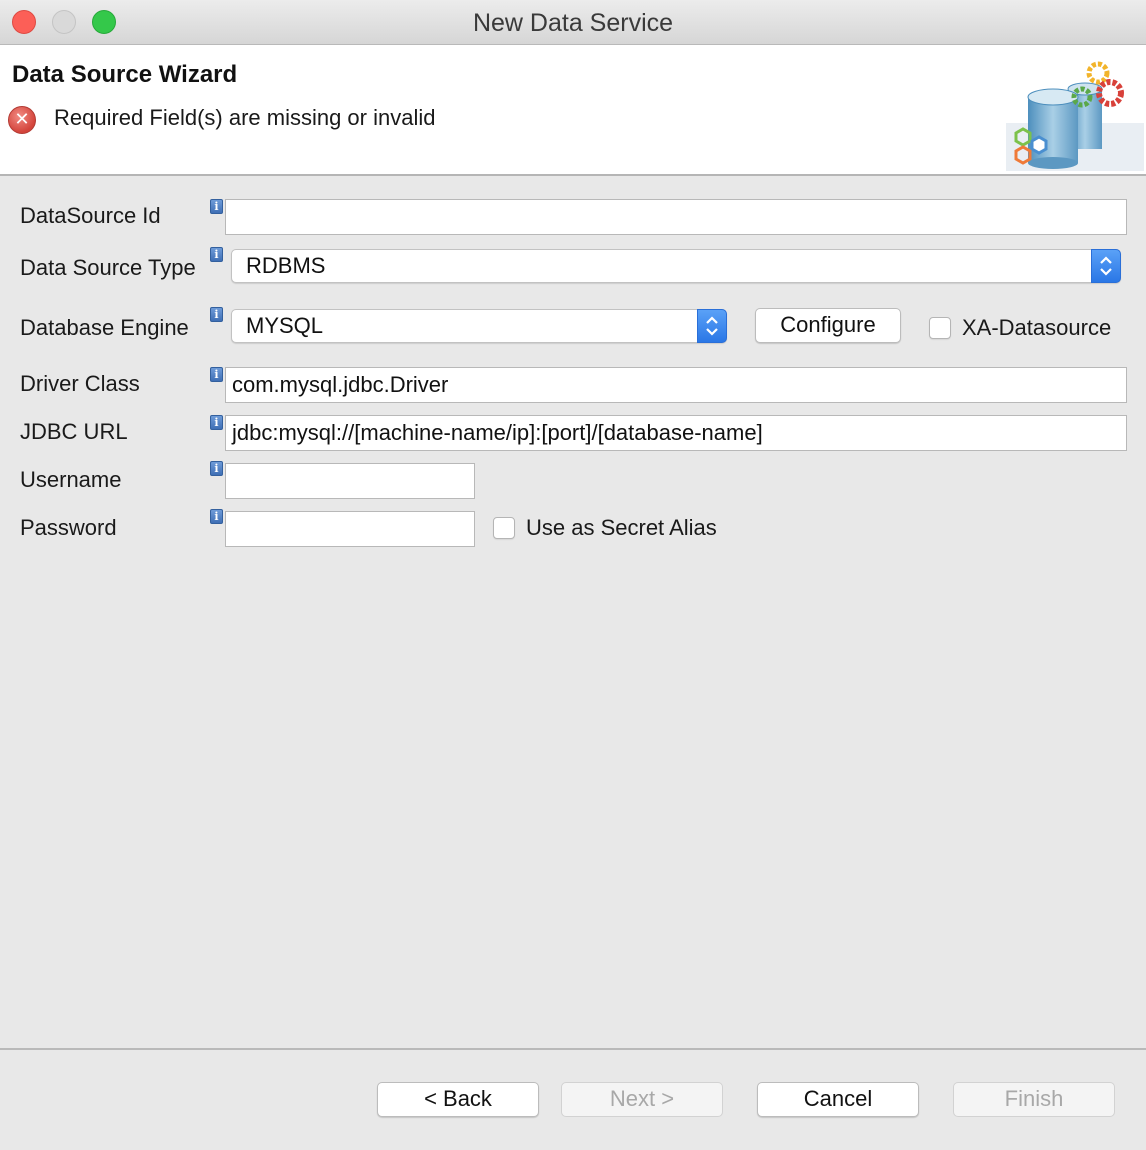 The image size is (1146, 1150). Describe the element at coordinates (104, 327) in the screenshot. I see `database-engine-label: Database Engine` at that location.